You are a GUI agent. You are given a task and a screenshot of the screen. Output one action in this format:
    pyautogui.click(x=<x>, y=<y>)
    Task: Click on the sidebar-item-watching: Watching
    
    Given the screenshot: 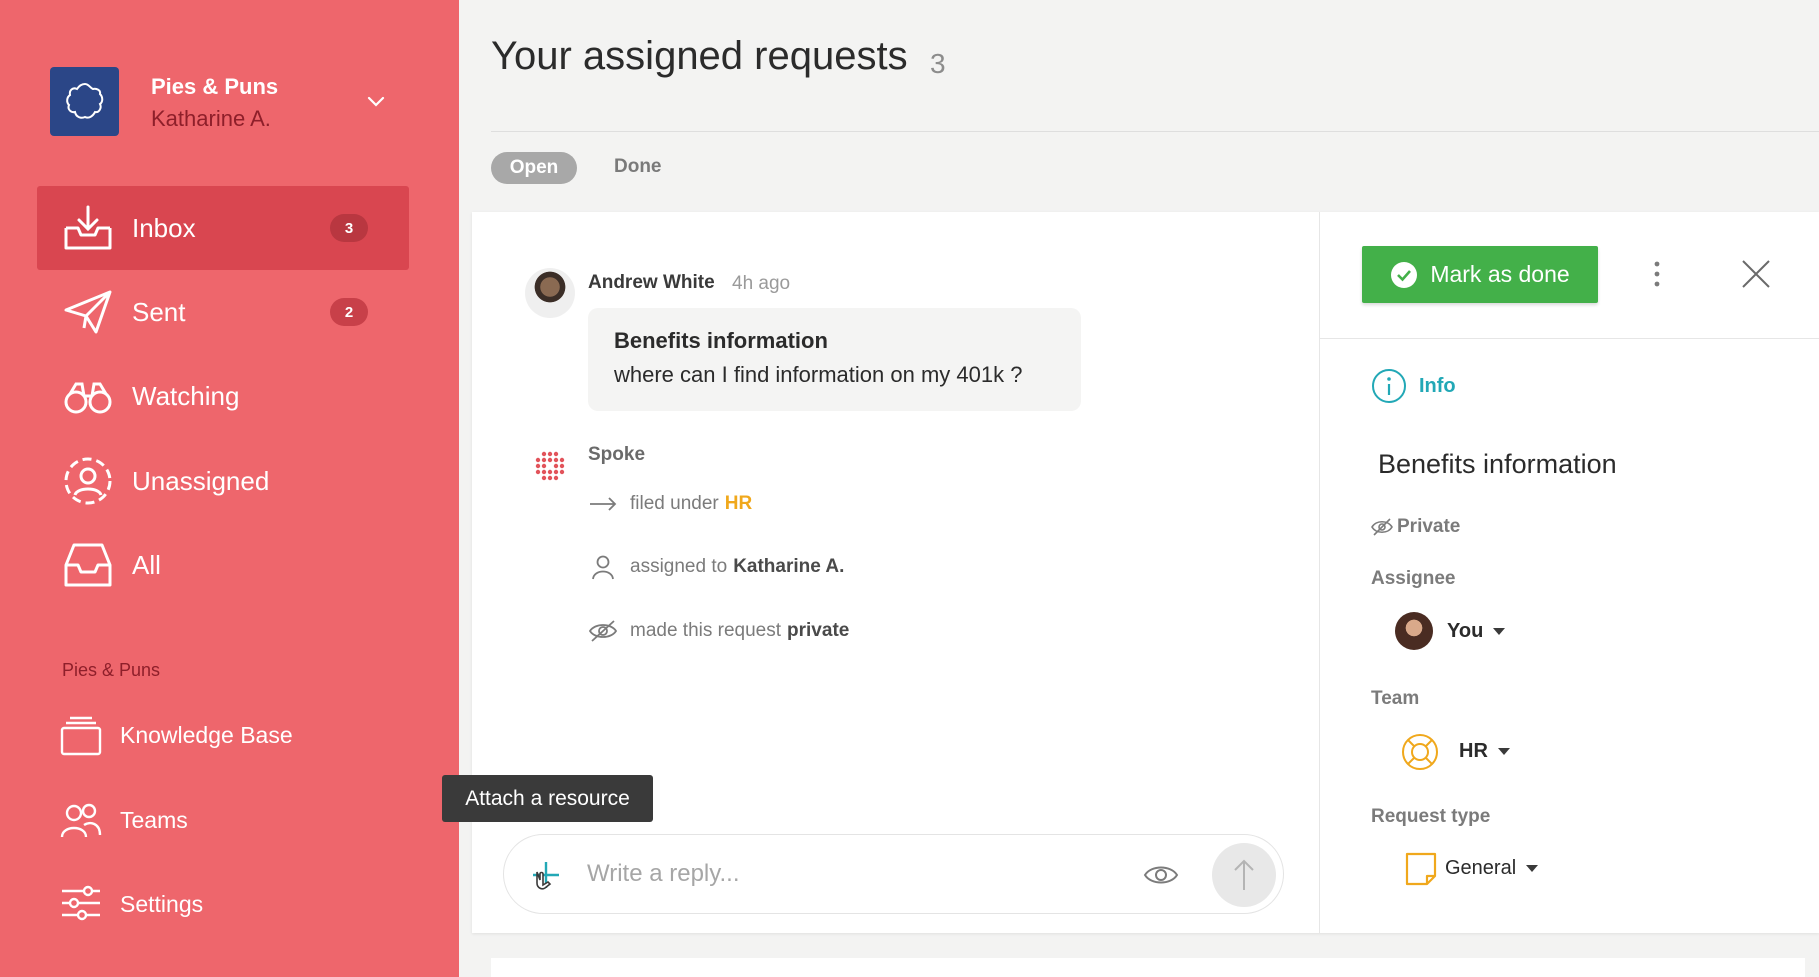 What is the action you would take?
    pyautogui.click(x=223, y=396)
    